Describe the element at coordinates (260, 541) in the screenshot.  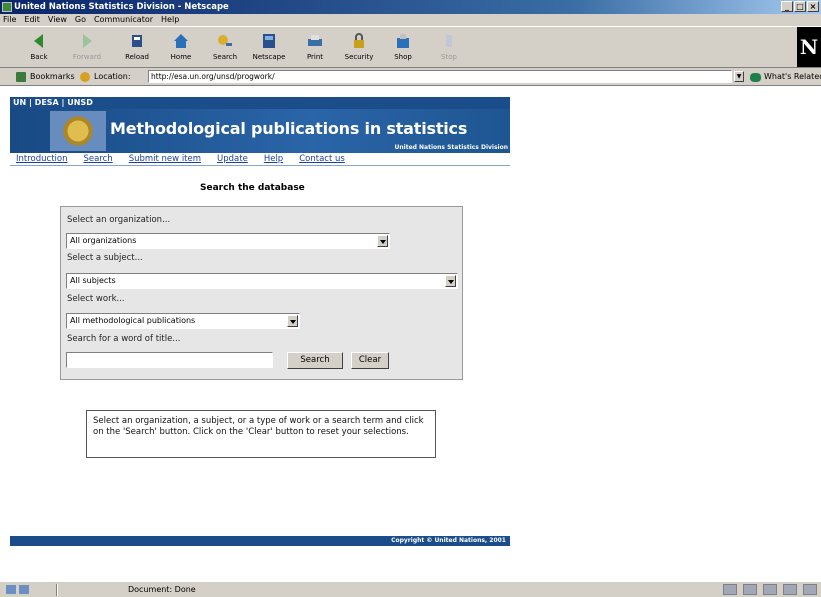
I see `footer-copyright: Copyright © United Nations, 2001` at that location.